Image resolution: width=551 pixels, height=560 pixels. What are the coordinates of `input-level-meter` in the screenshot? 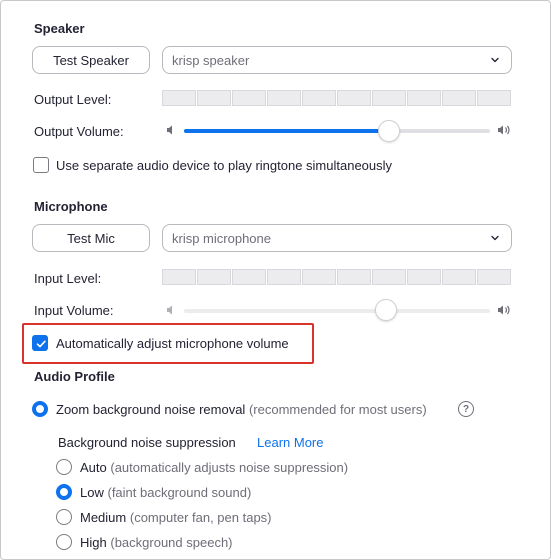 It's located at (337, 277).